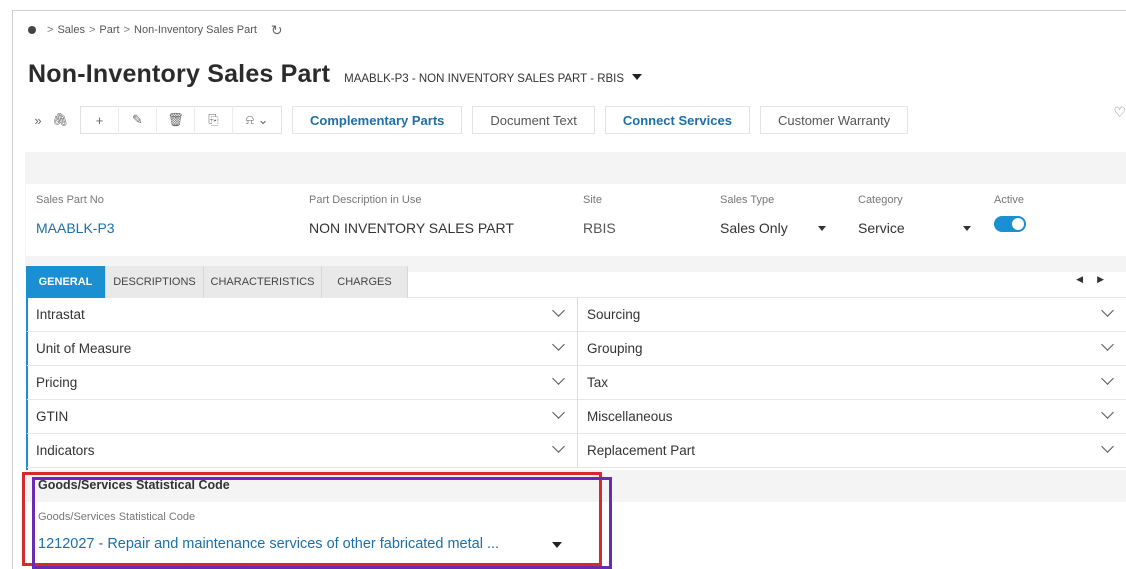 The height and width of the screenshot is (569, 1126). Describe the element at coordinates (914, 215) in the screenshot. I see `field-category: Category Service` at that location.